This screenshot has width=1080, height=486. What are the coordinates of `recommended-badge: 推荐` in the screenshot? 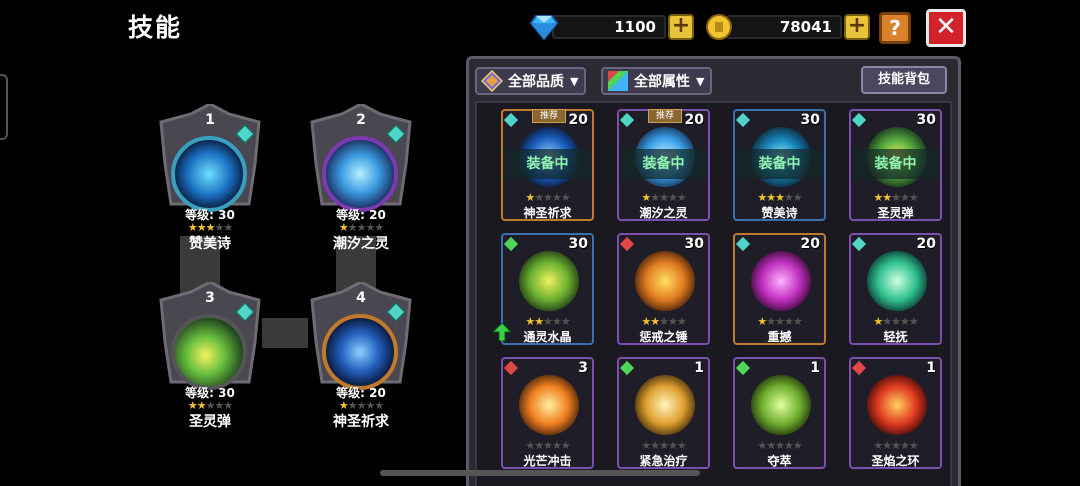 It's located at (549, 116).